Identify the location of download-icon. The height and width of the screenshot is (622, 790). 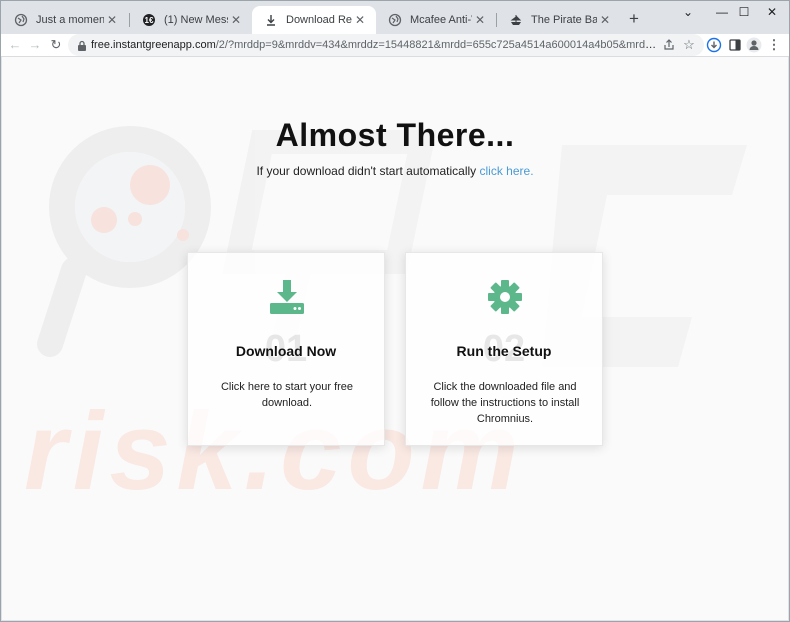
(271, 20).